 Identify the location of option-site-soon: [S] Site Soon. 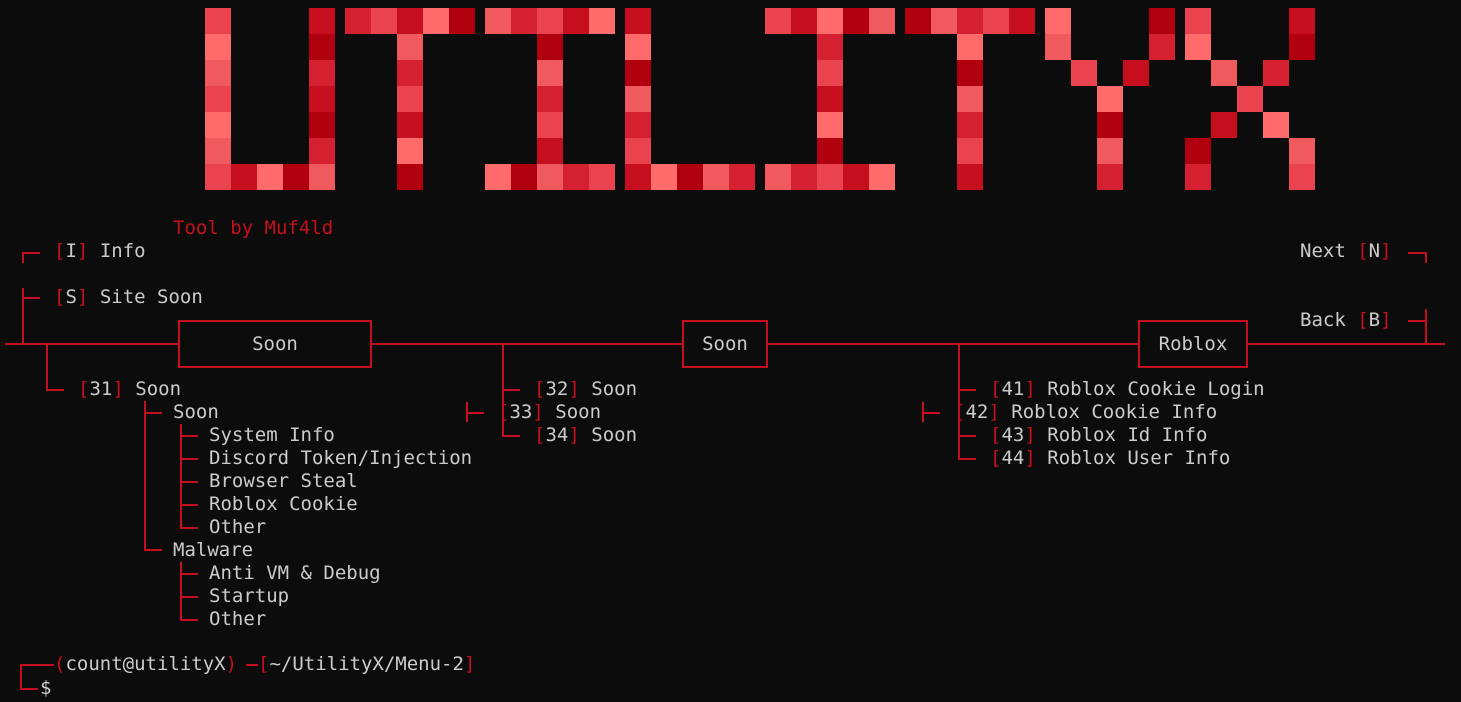
(128, 297).